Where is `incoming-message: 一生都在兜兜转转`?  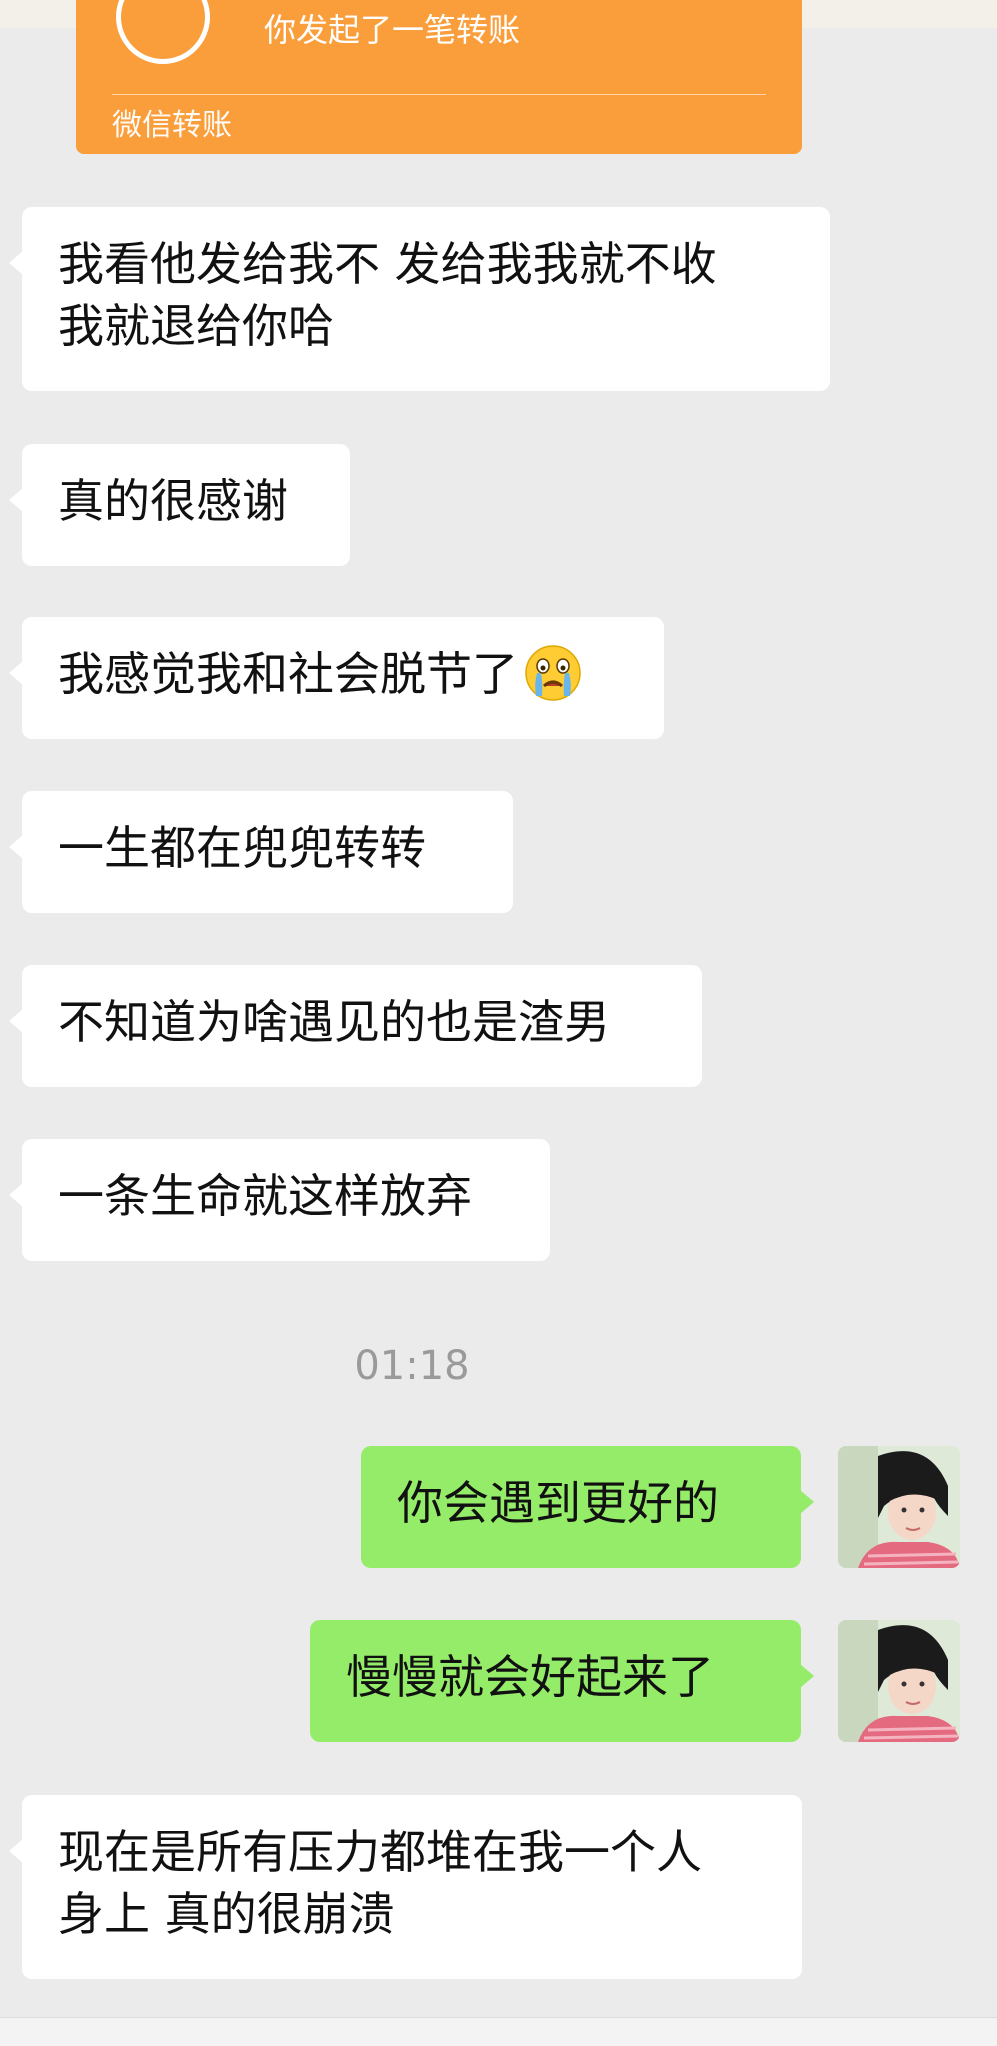 incoming-message: 一生都在兜兜转转 is located at coordinates (261, 852).